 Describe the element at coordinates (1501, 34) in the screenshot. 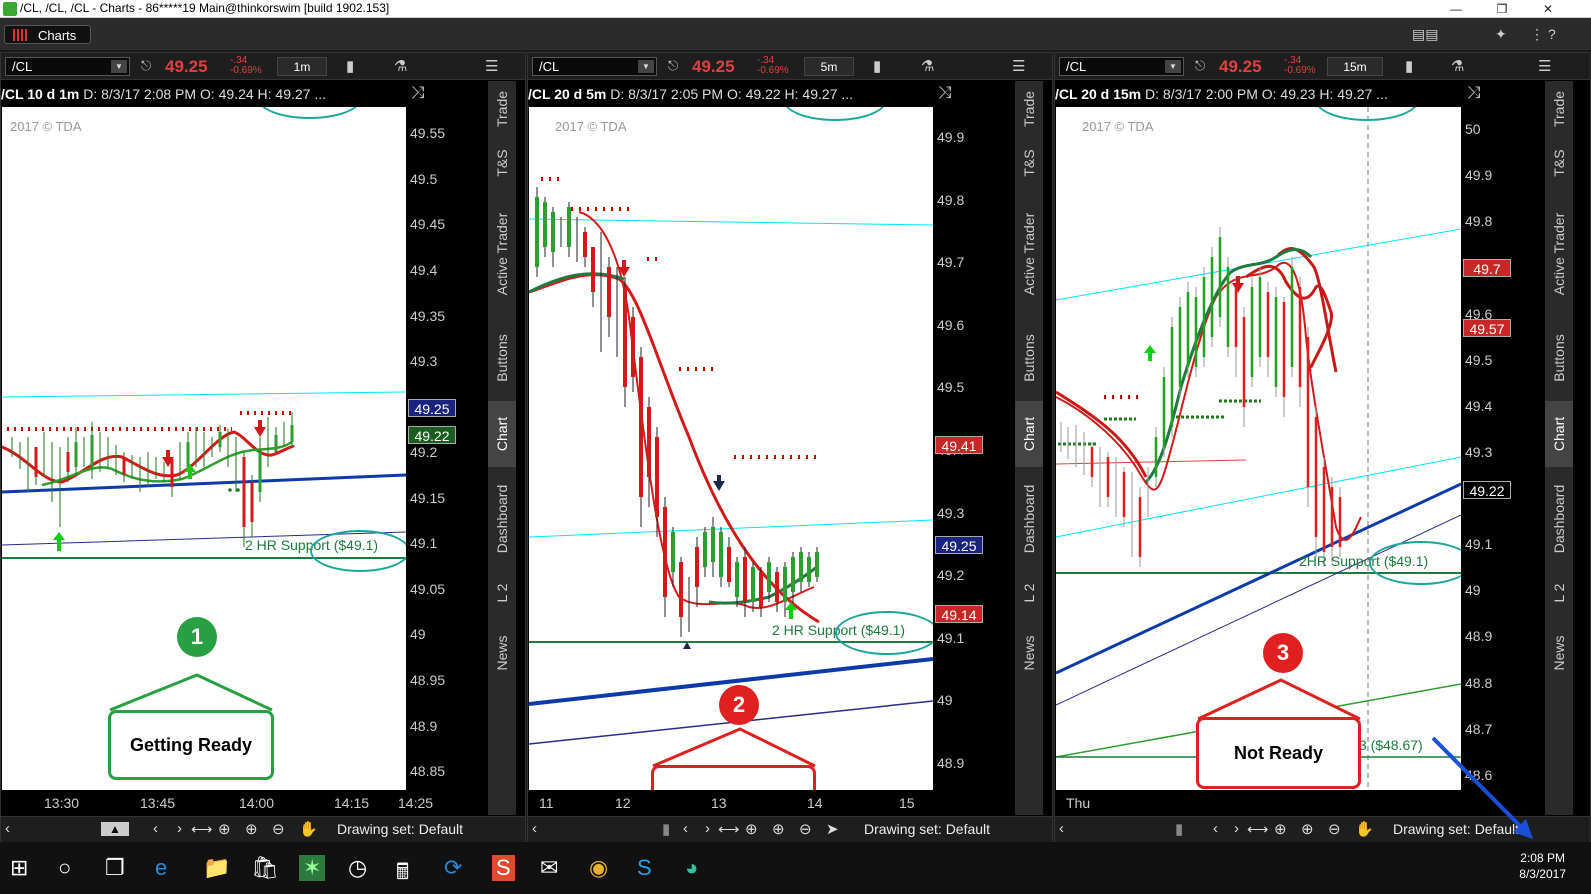

I see `pin-icon: ✦` at that location.